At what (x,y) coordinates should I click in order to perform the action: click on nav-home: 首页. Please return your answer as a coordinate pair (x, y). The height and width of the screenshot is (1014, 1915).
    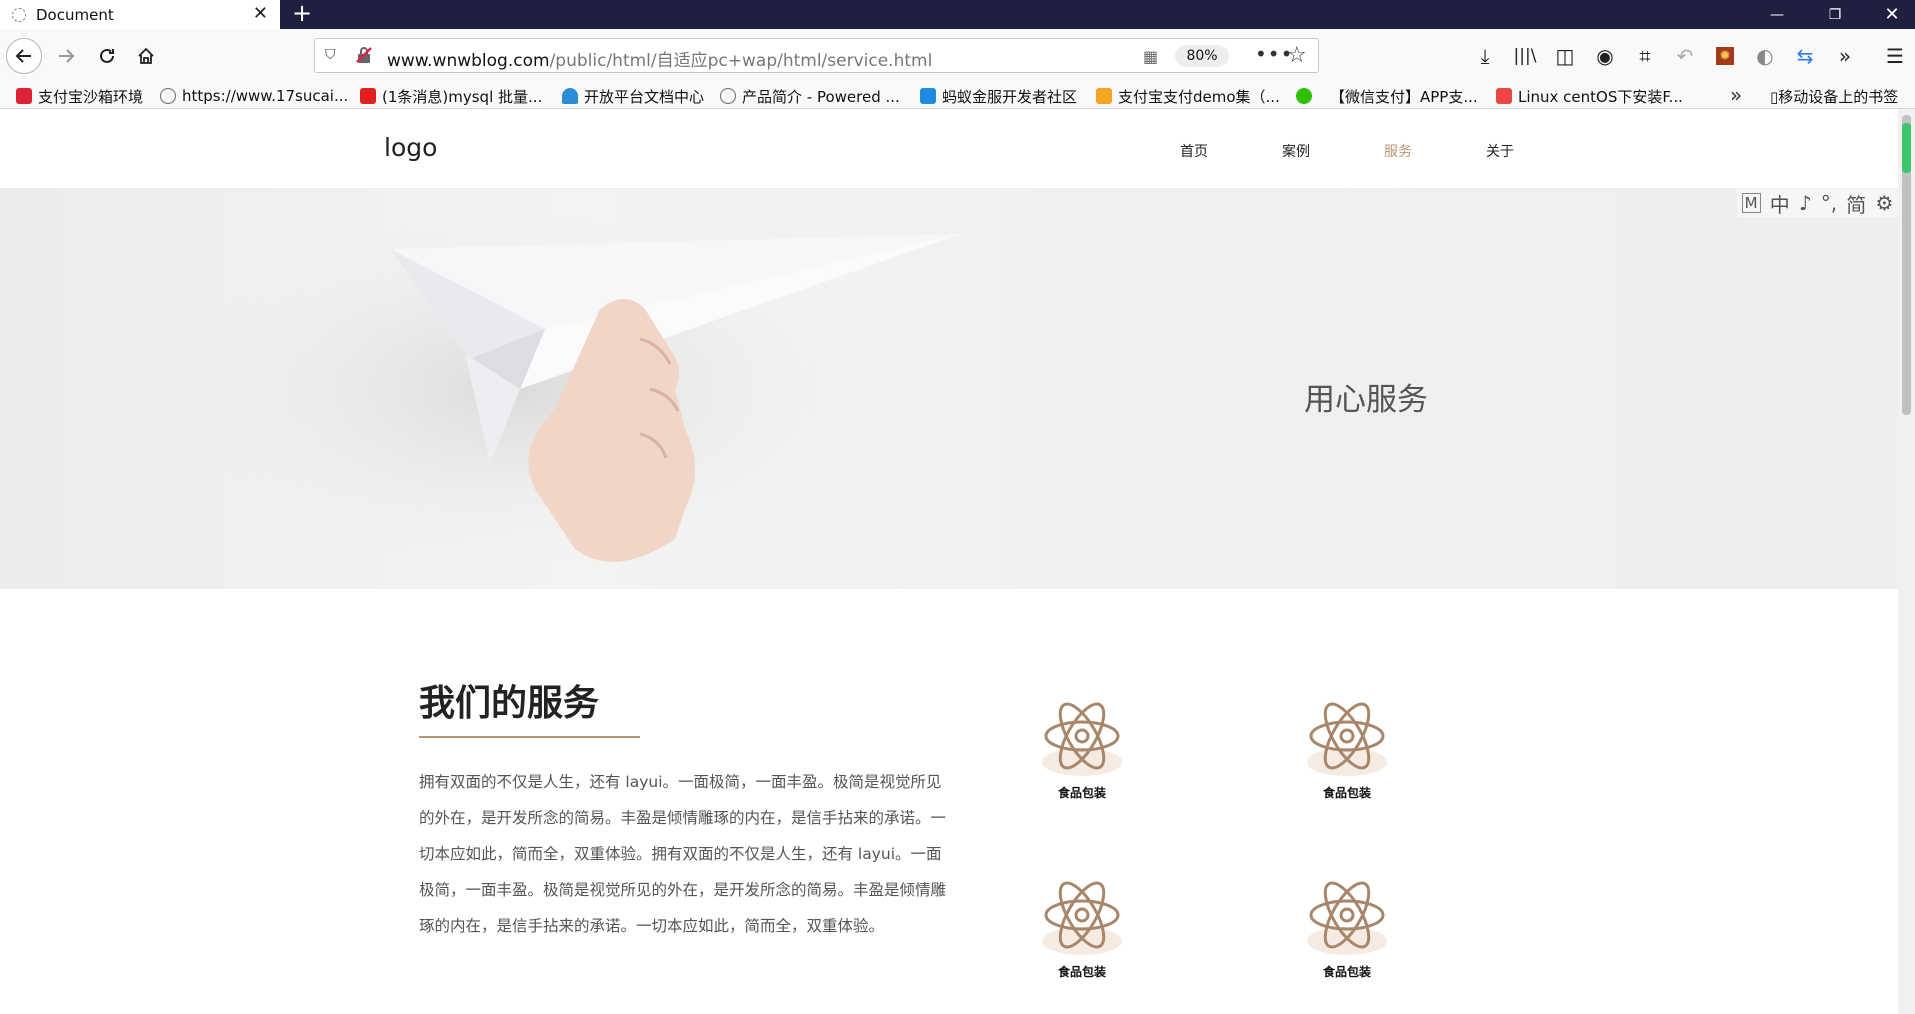
    Looking at the image, I should click on (1194, 151).